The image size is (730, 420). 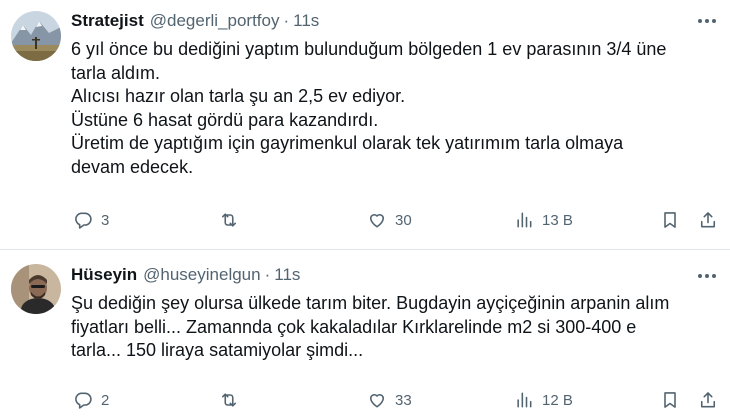 What do you see at coordinates (104, 275) in the screenshot?
I see `display-name: Hüseyin` at bounding box center [104, 275].